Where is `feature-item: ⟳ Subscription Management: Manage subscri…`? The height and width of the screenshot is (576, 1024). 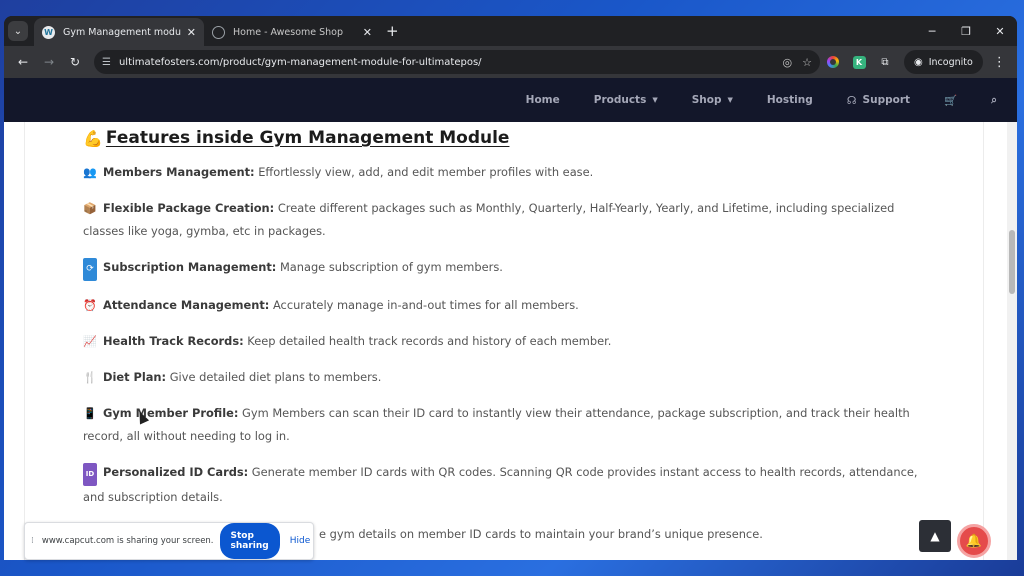 feature-item: ⟳ Subscription Management: Manage subscri… is located at coordinates (500, 268).